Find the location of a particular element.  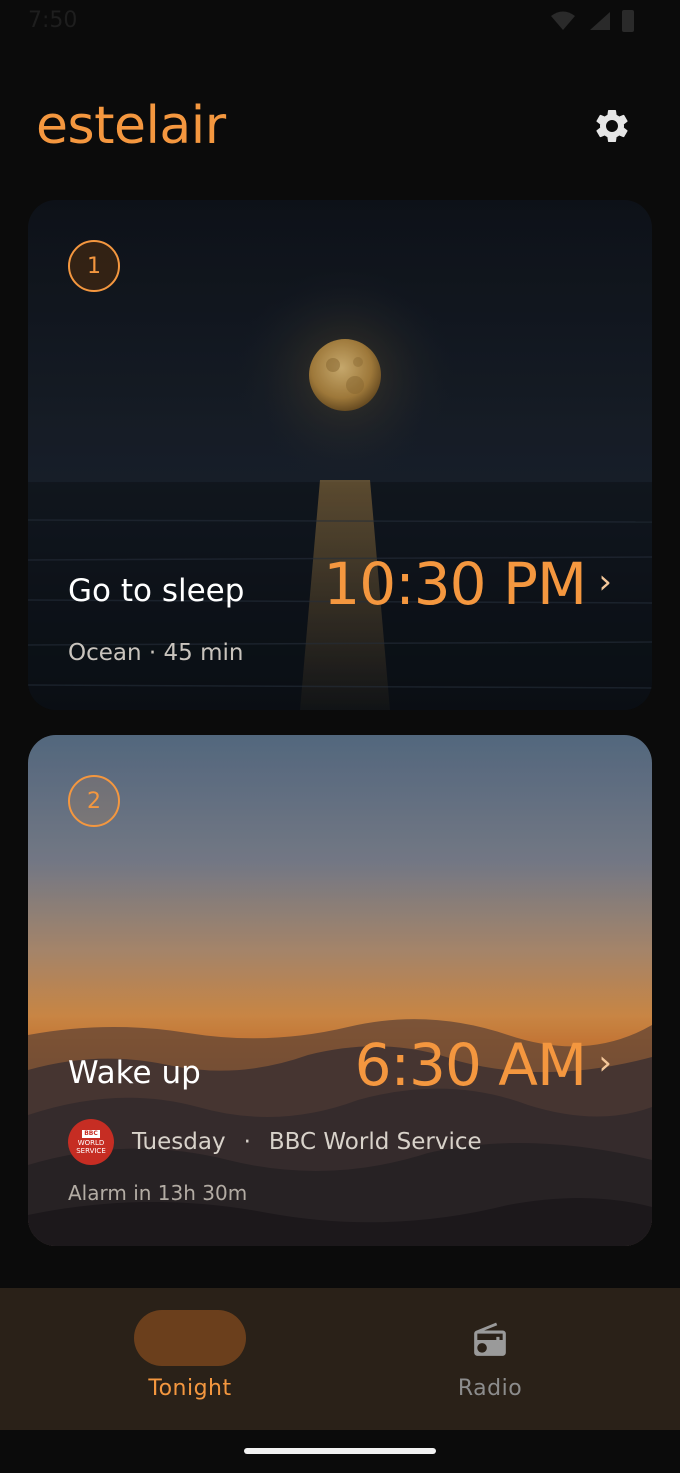

station-logo-line2: SERVICE is located at coordinates (91, 1150).